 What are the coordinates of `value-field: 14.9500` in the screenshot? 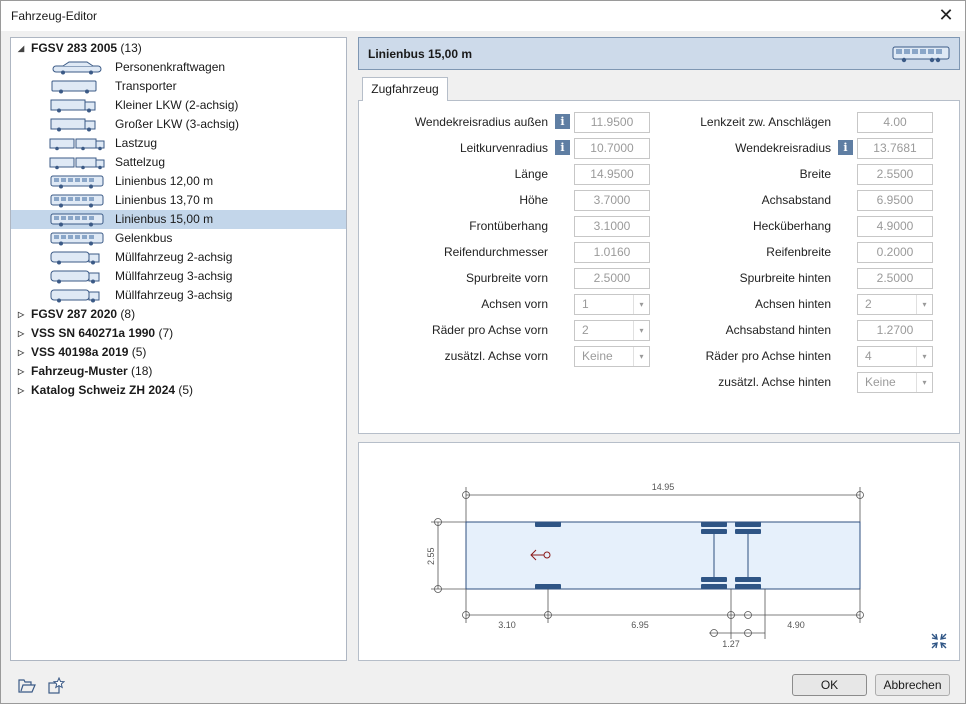 It's located at (612, 174).